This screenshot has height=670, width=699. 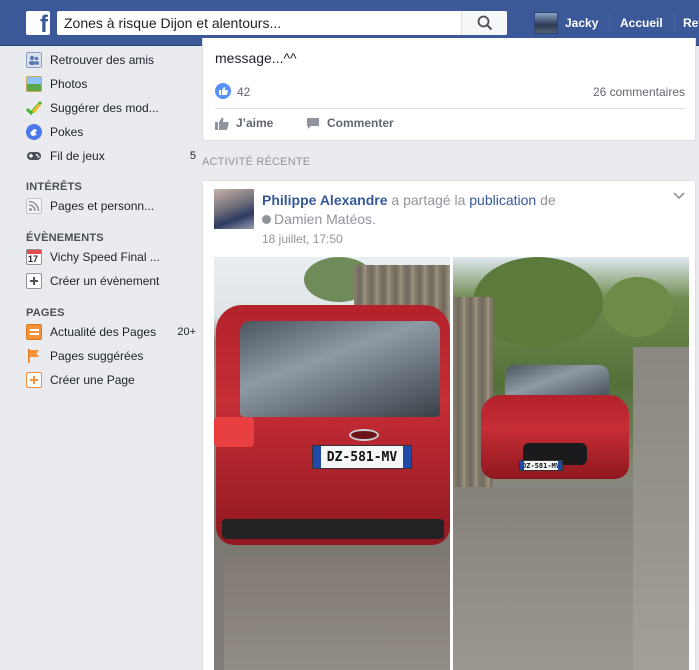 I want to click on rss-icon, so click(x=34, y=206).